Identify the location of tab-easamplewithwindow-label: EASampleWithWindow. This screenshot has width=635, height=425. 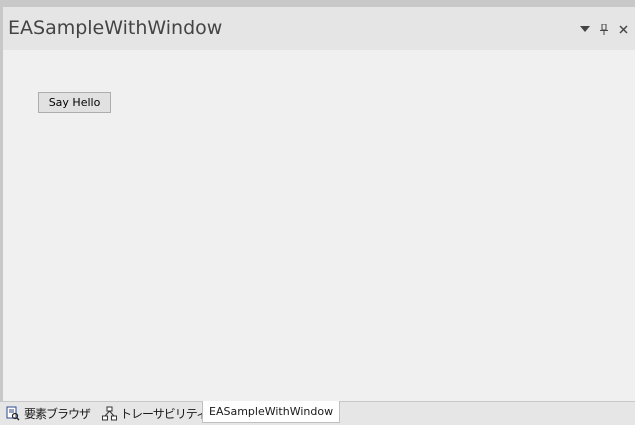
(271, 411).